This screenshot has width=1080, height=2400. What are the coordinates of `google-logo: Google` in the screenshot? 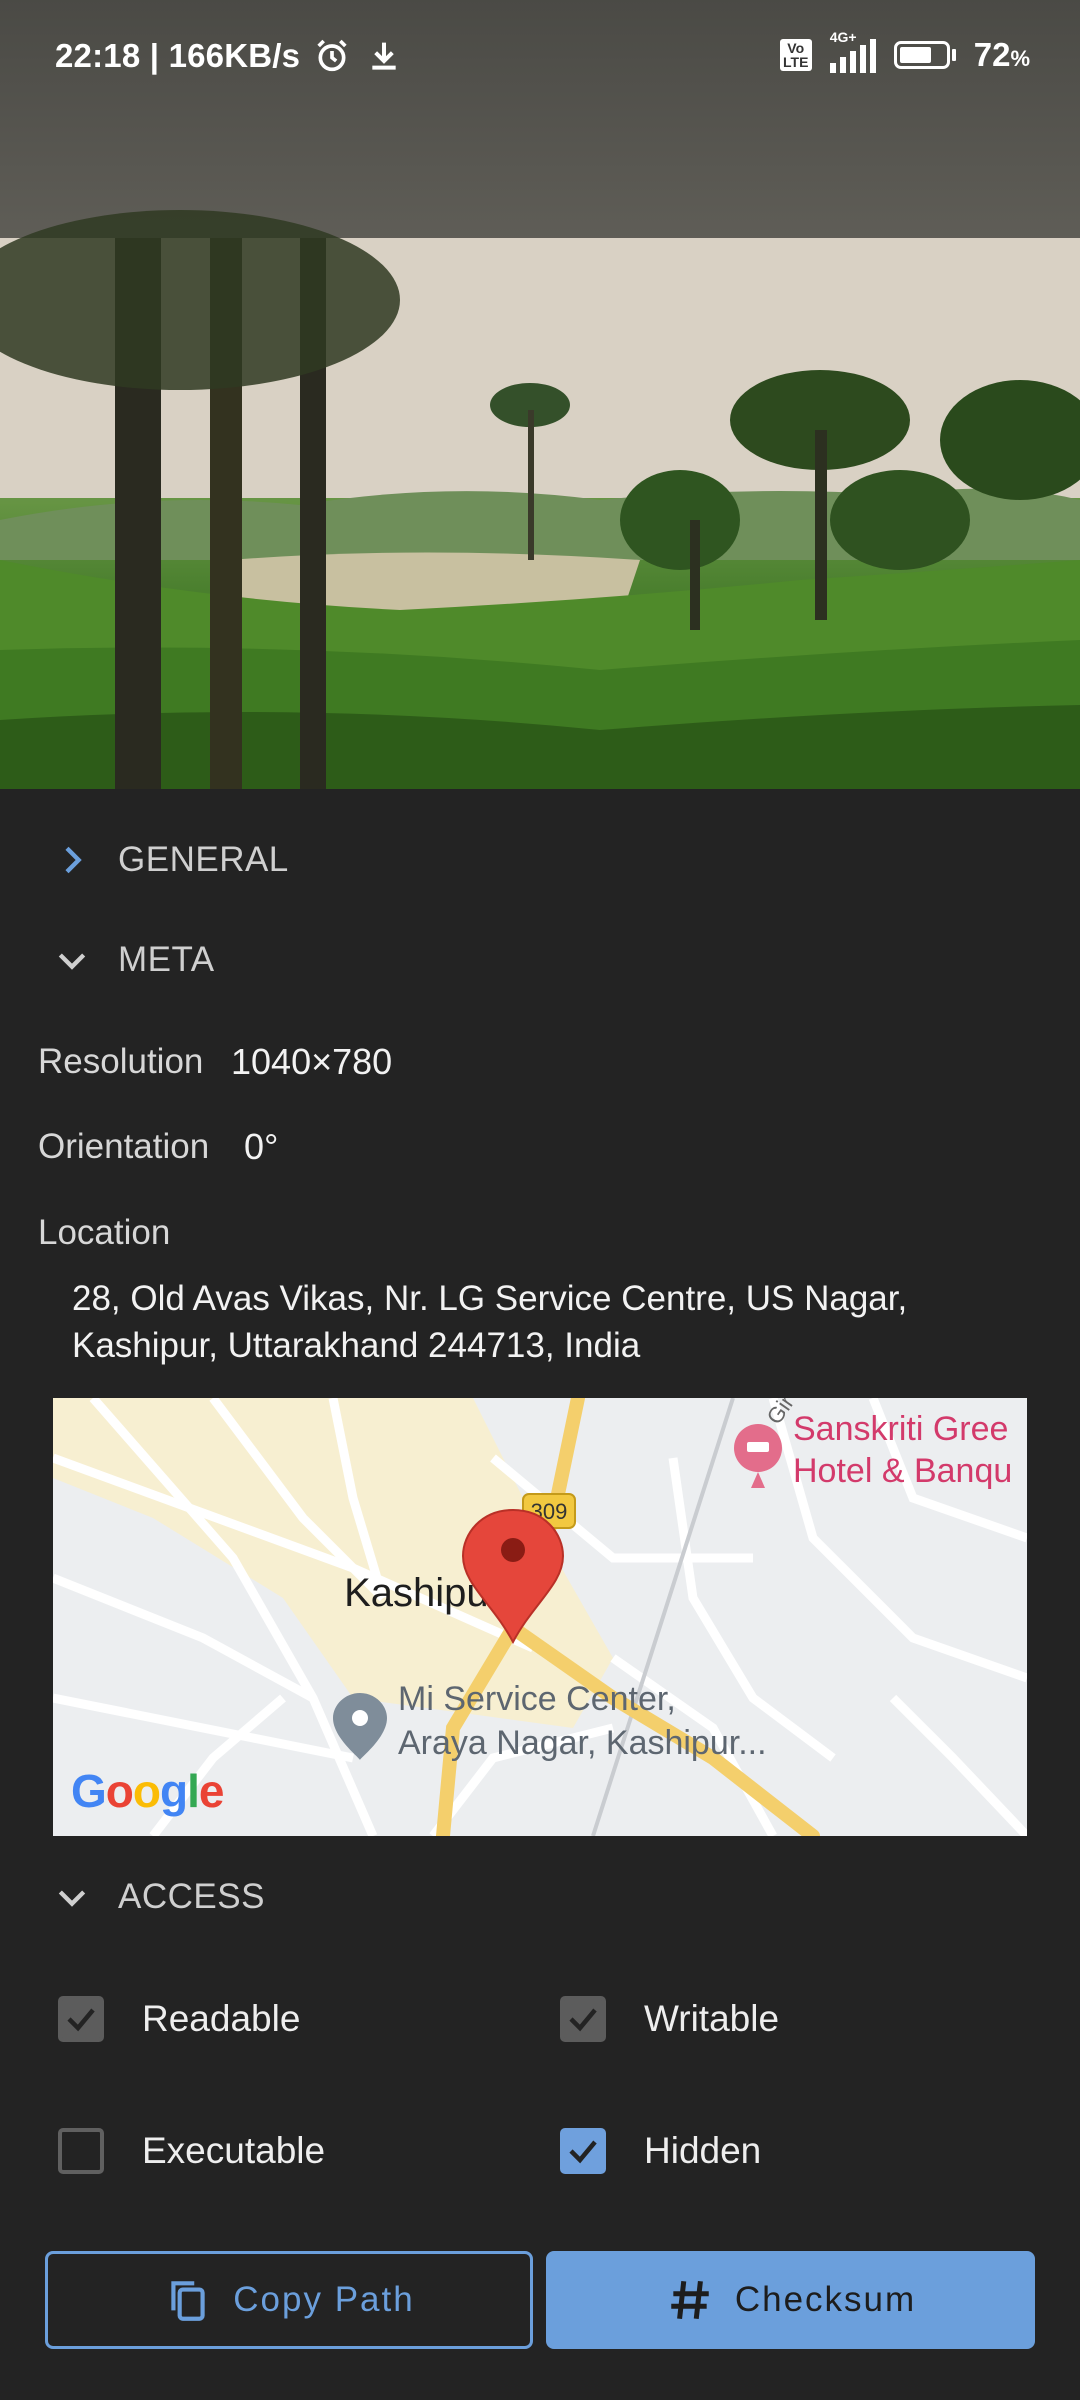 It's located at (147, 1791).